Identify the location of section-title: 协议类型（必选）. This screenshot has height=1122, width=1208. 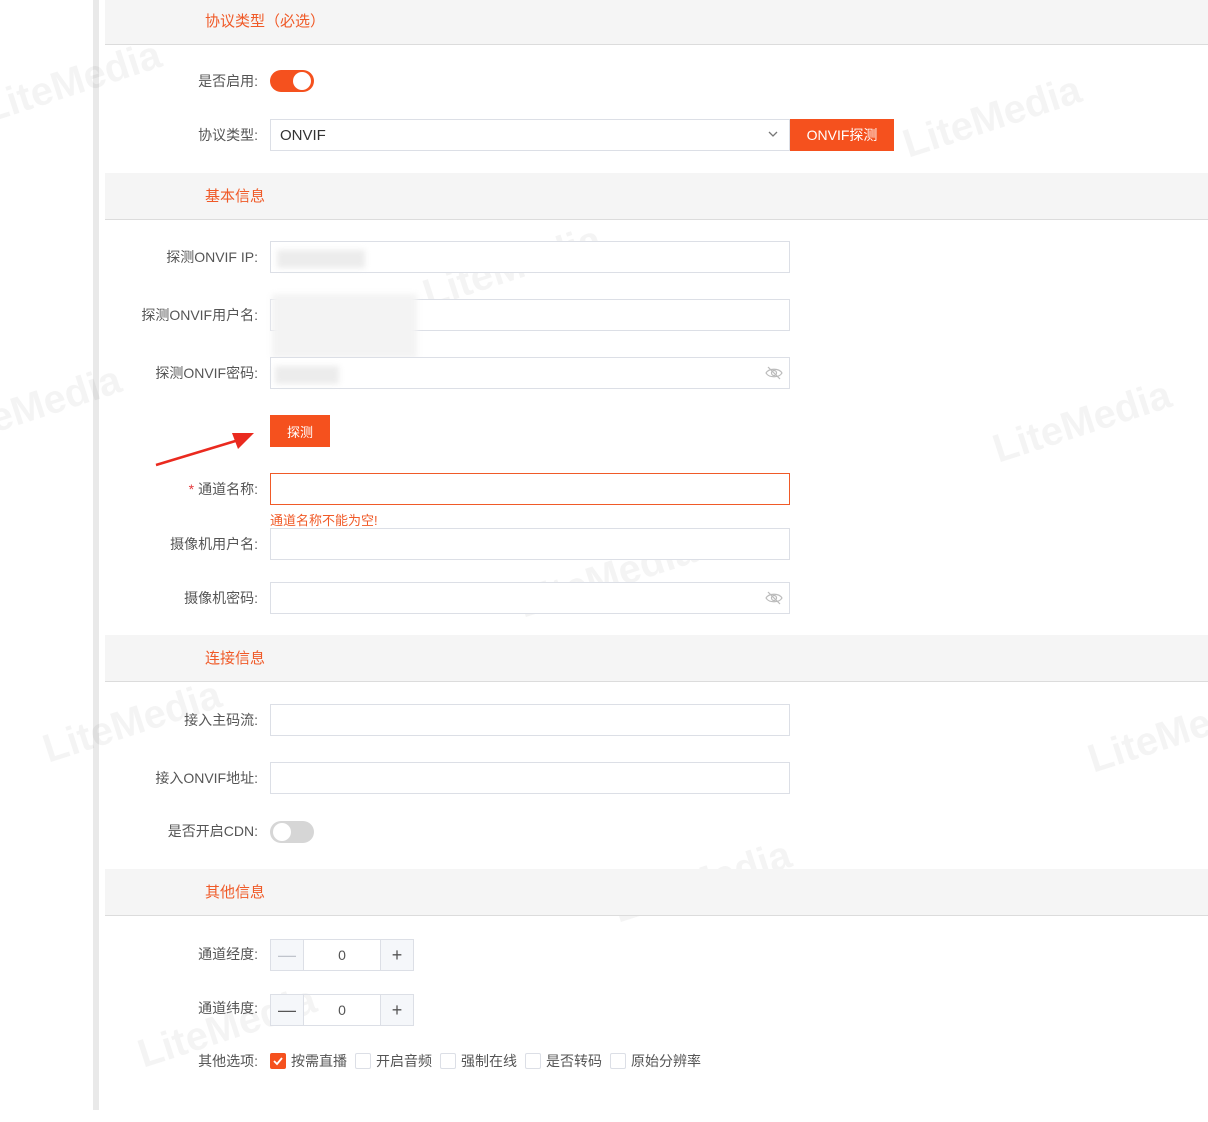
(265, 21).